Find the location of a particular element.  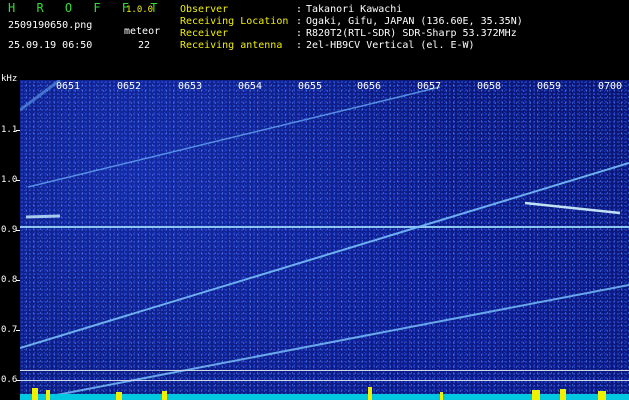

x-tick-label: 0653 is located at coordinates (190, 86).